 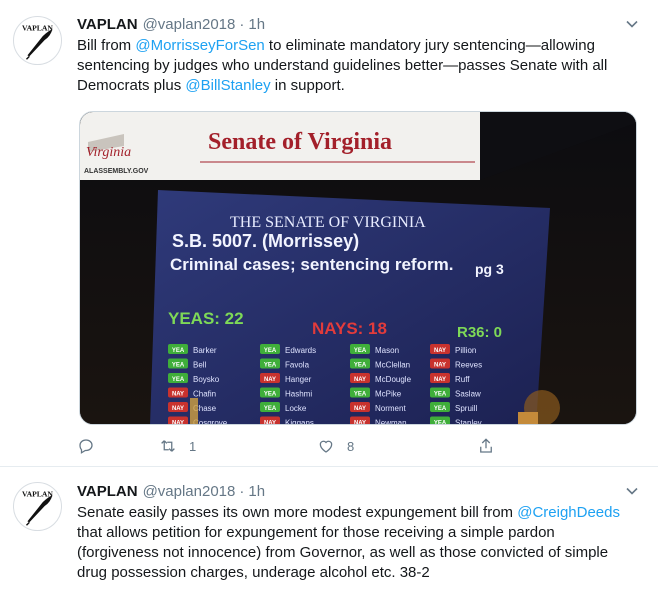 What do you see at coordinates (468, 422) in the screenshot?
I see `senator-name: Stanley` at bounding box center [468, 422].